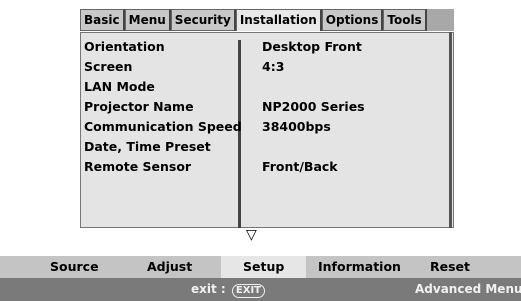 The image size is (521, 301). What do you see at coordinates (450, 266) in the screenshot?
I see `menu-reset: Reset` at bounding box center [450, 266].